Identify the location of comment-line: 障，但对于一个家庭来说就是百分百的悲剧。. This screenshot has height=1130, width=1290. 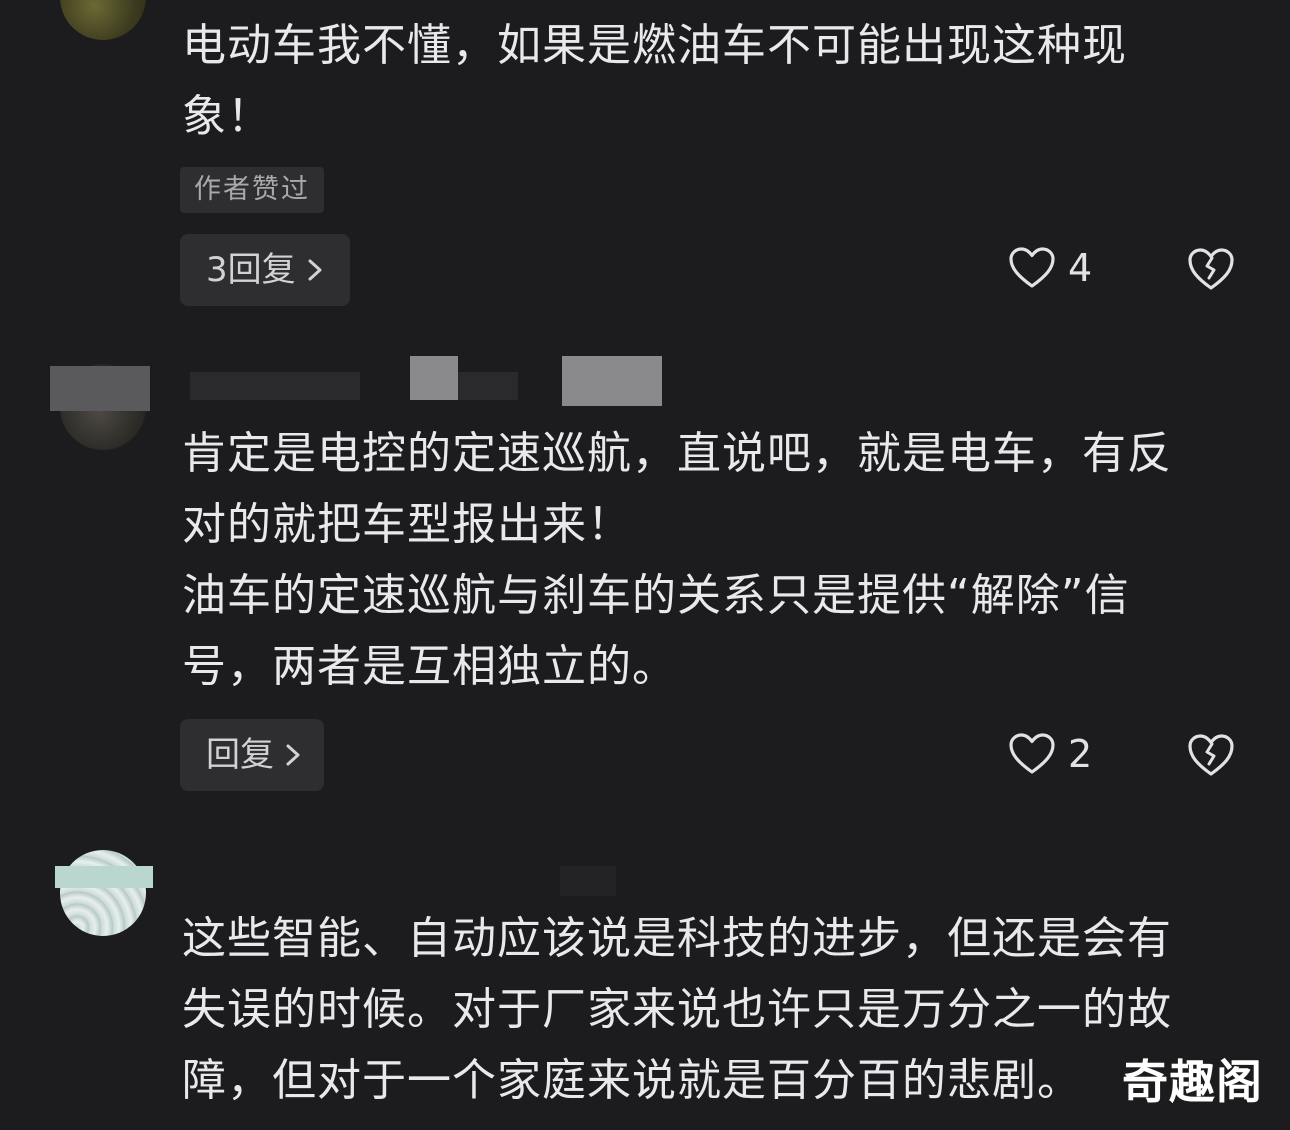
(632, 1080).